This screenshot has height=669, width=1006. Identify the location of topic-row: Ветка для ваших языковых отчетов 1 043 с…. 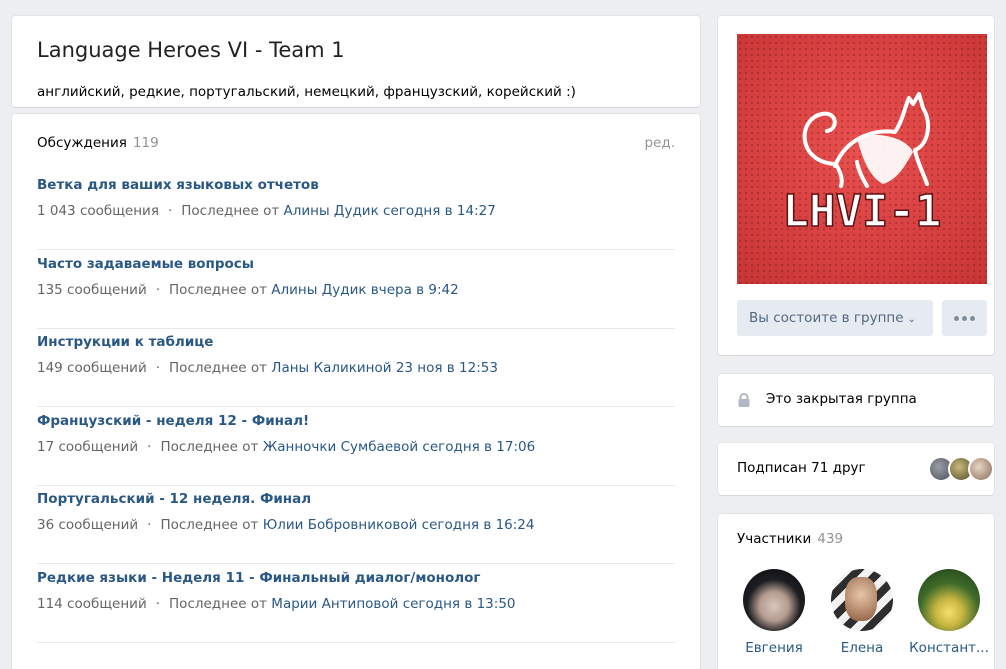
(356, 210).